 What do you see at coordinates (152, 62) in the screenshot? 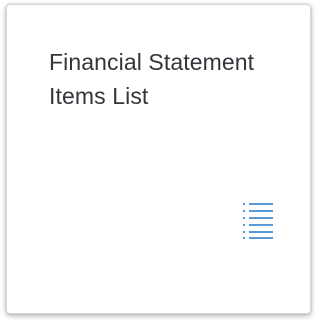
I see `tile-title-line-1: Financial Statement` at bounding box center [152, 62].